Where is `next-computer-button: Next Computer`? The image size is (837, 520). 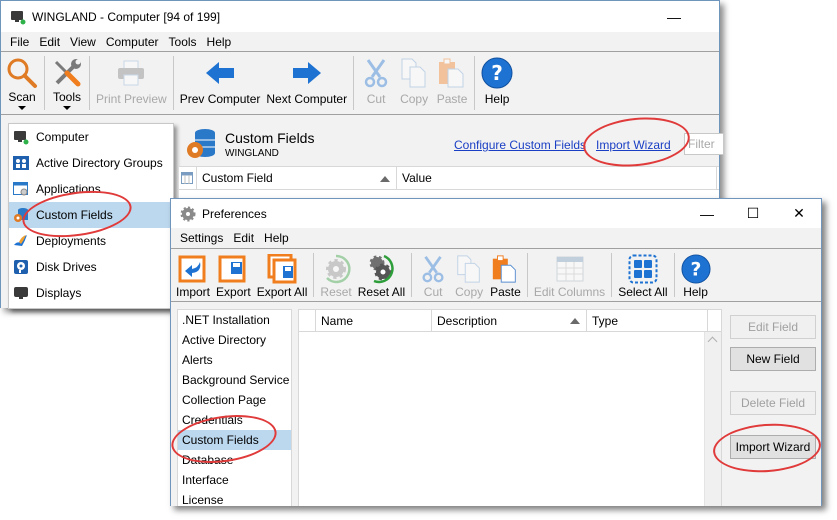 next-computer-button: Next Computer is located at coordinates (306, 83).